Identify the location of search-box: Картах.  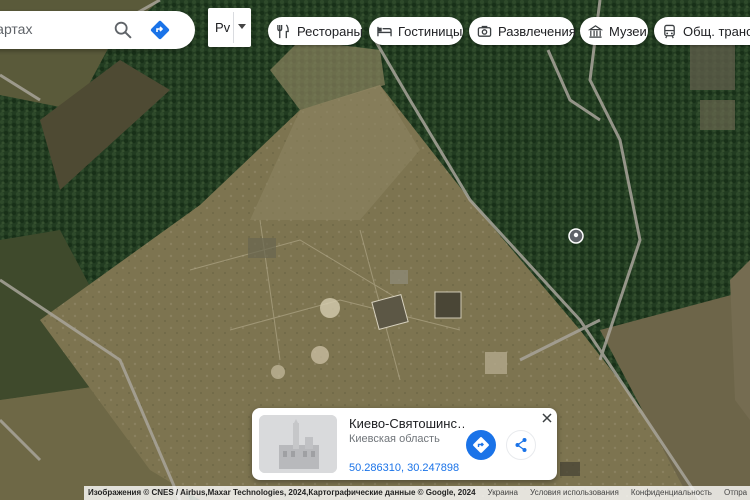
(97, 30).